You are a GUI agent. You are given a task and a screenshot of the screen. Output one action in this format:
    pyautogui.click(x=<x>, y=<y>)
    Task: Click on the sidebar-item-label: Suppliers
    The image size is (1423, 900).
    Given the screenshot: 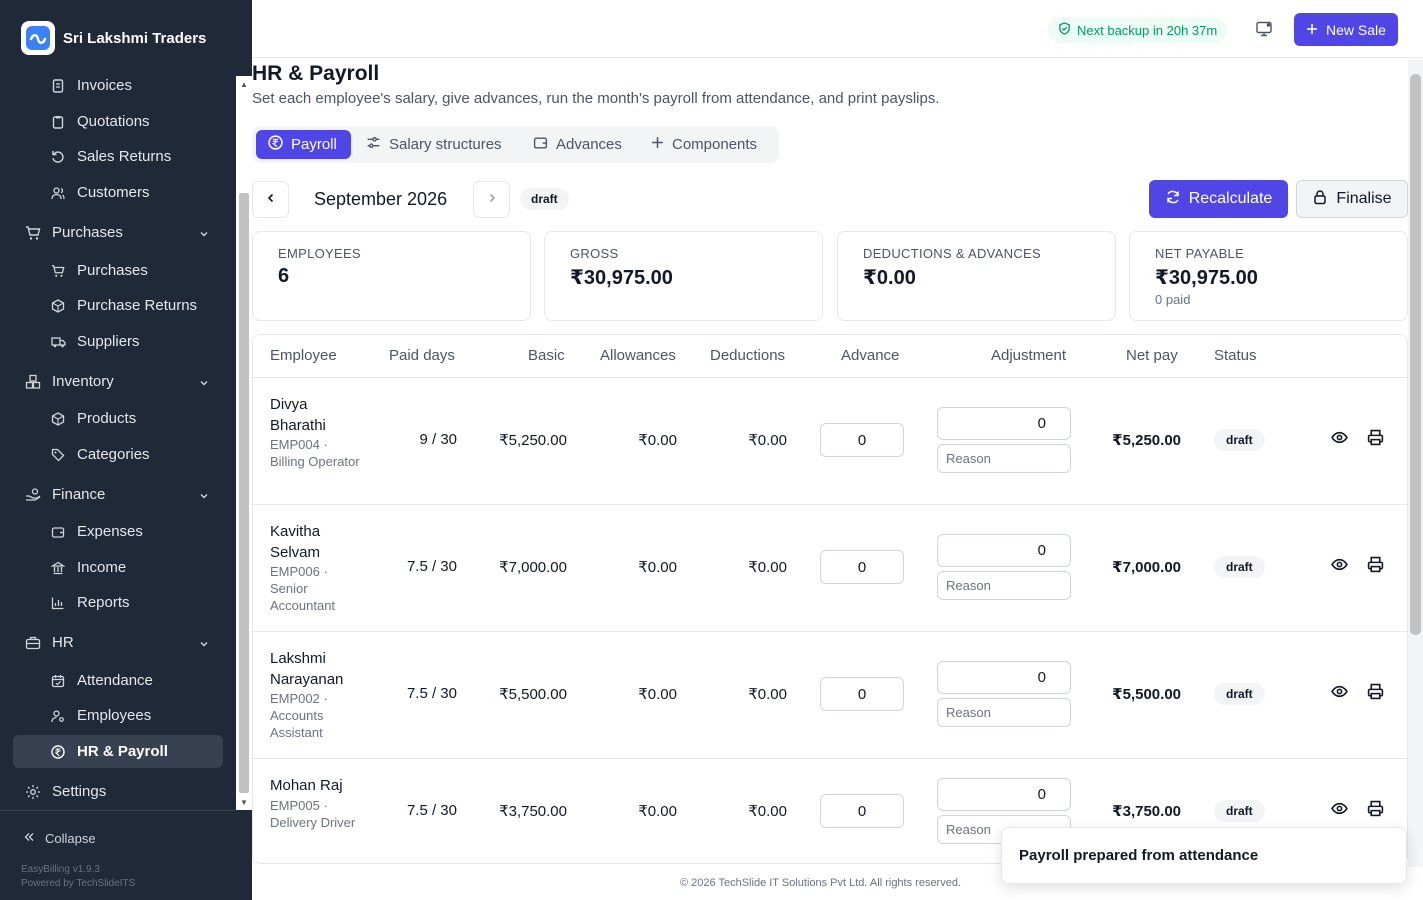 What is the action you would take?
    pyautogui.click(x=108, y=341)
    